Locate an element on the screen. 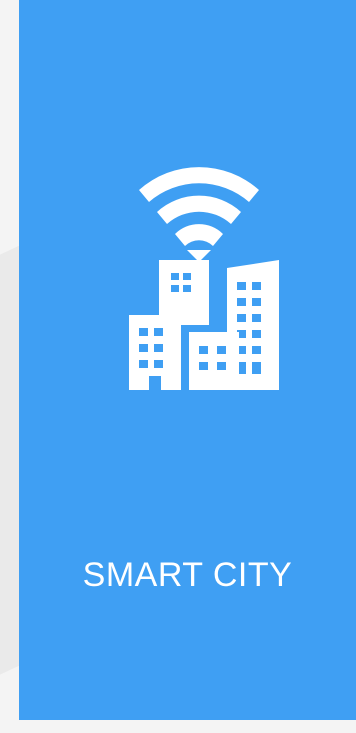 This screenshot has height=733, width=356. card-title: SMART CITY is located at coordinates (187, 575).